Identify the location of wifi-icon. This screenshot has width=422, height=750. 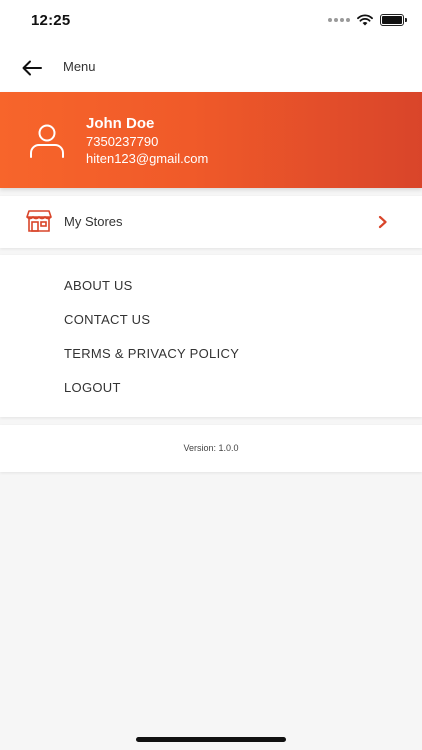
(365, 20).